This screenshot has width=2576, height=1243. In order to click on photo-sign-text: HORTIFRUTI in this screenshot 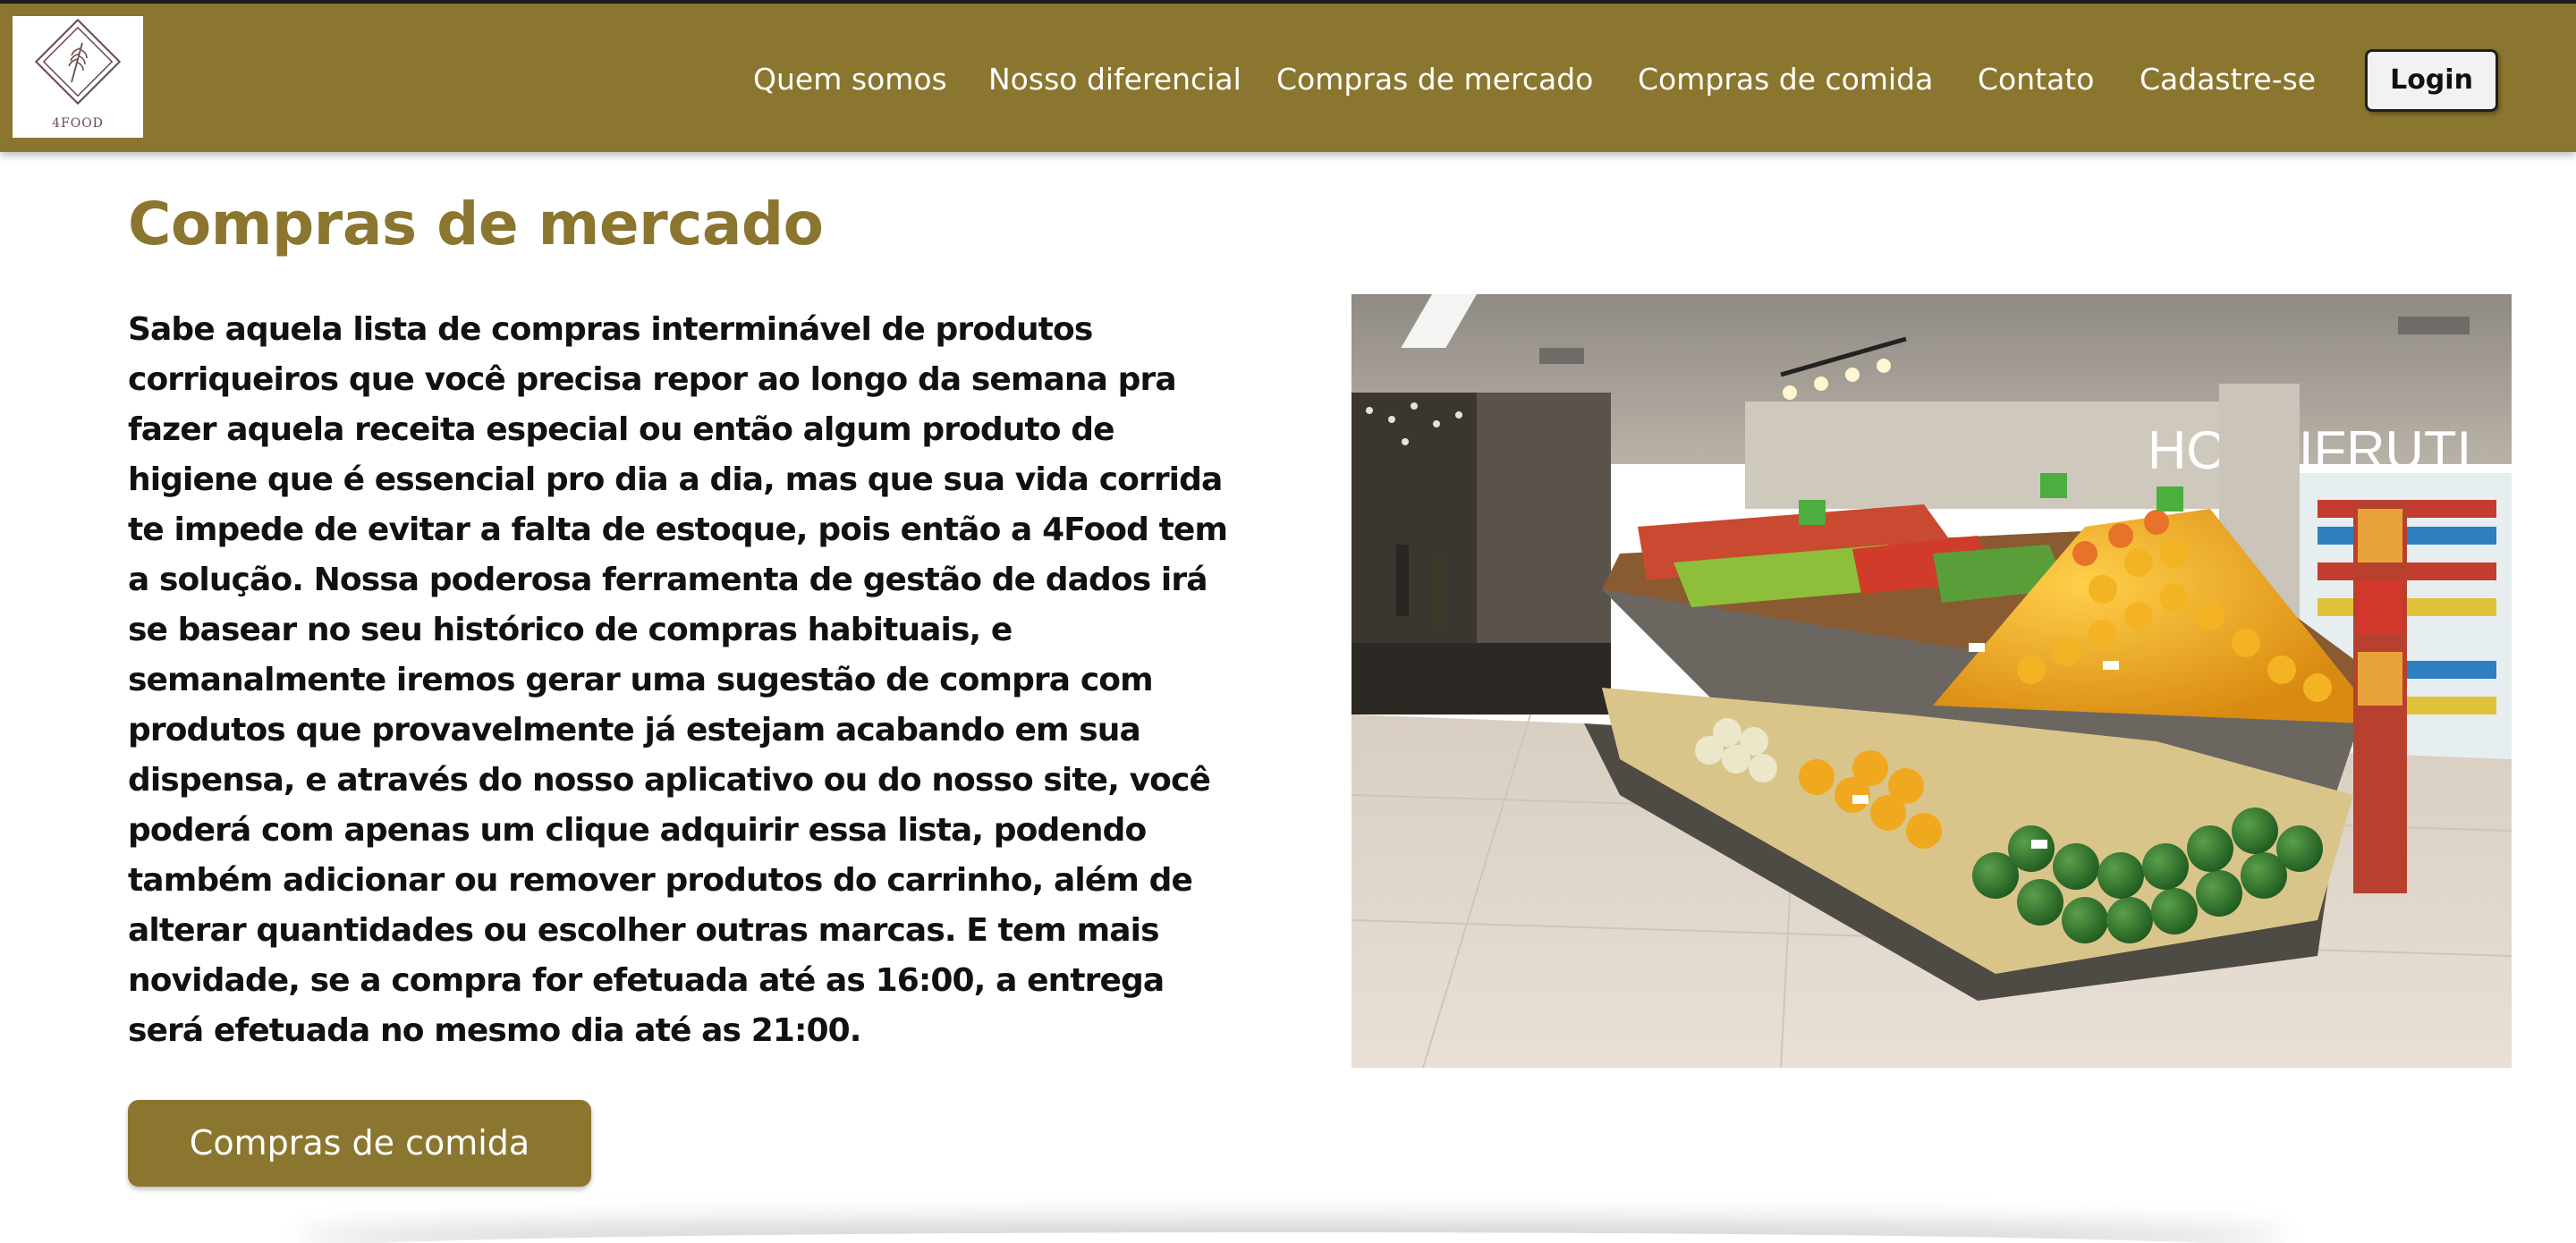, I will do `click(2309, 450)`.